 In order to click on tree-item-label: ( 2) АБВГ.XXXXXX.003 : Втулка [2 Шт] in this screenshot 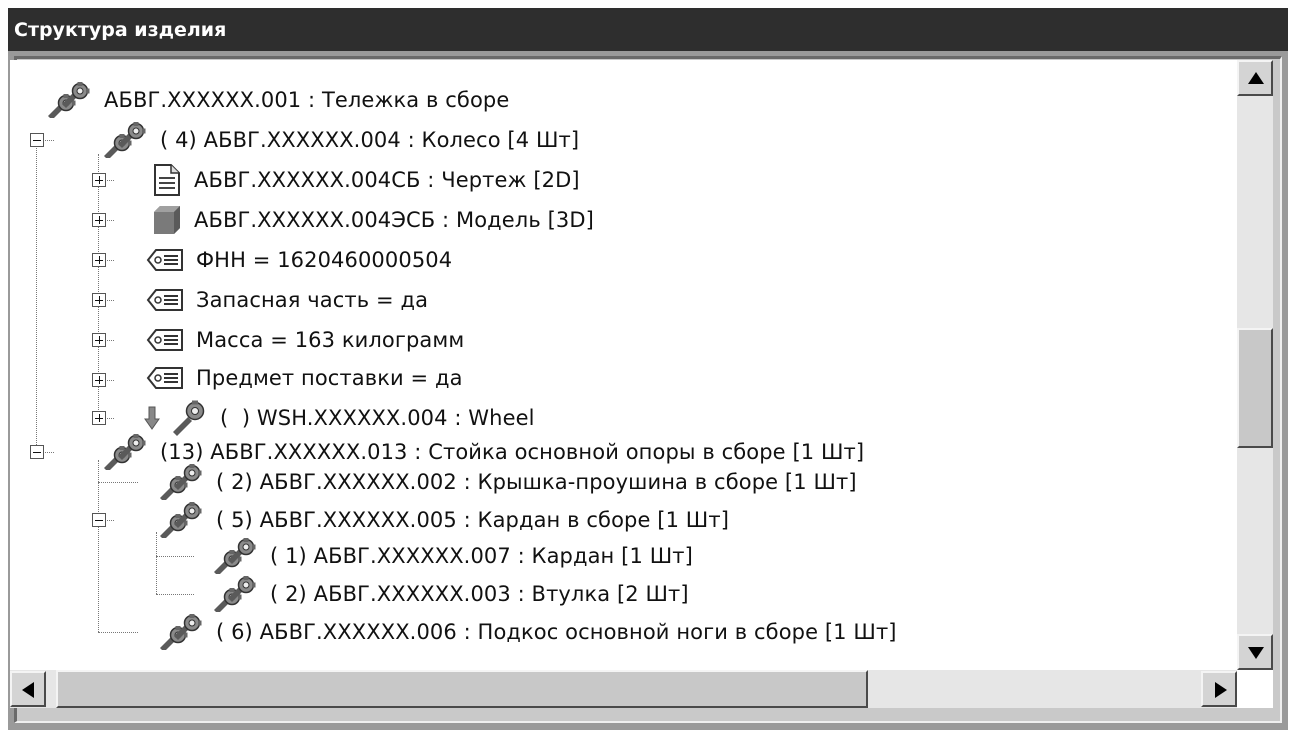, I will do `click(479, 594)`.